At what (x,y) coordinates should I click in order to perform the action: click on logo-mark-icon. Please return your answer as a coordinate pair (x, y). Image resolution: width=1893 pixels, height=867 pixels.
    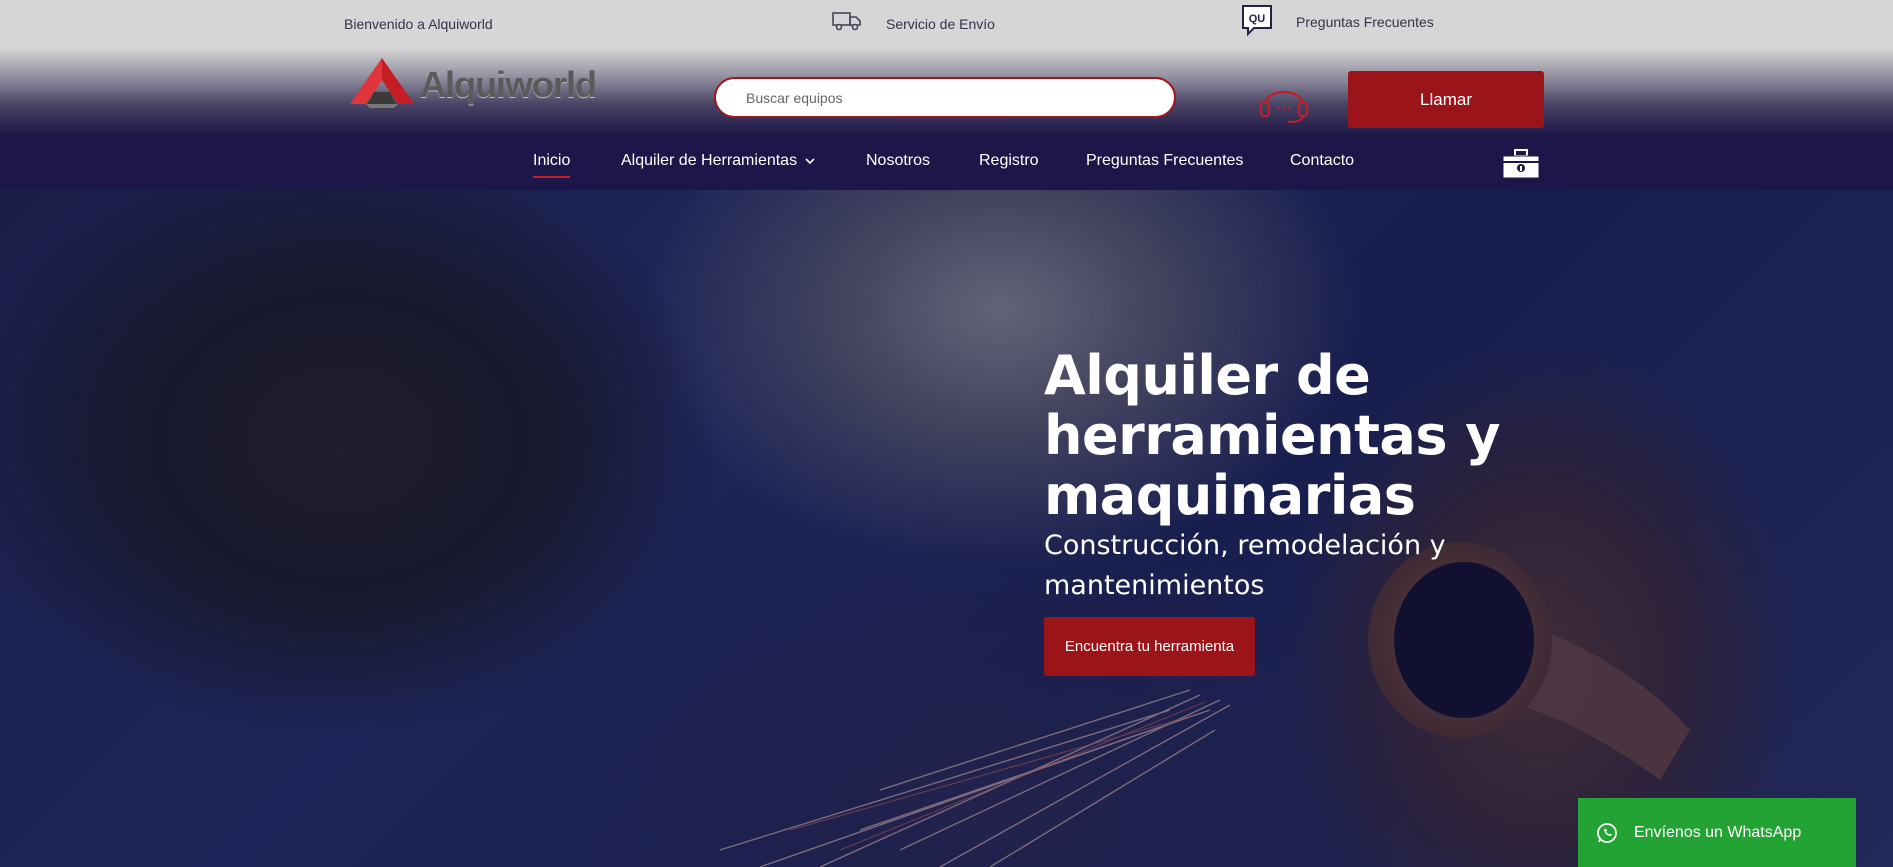
    Looking at the image, I should click on (382, 83).